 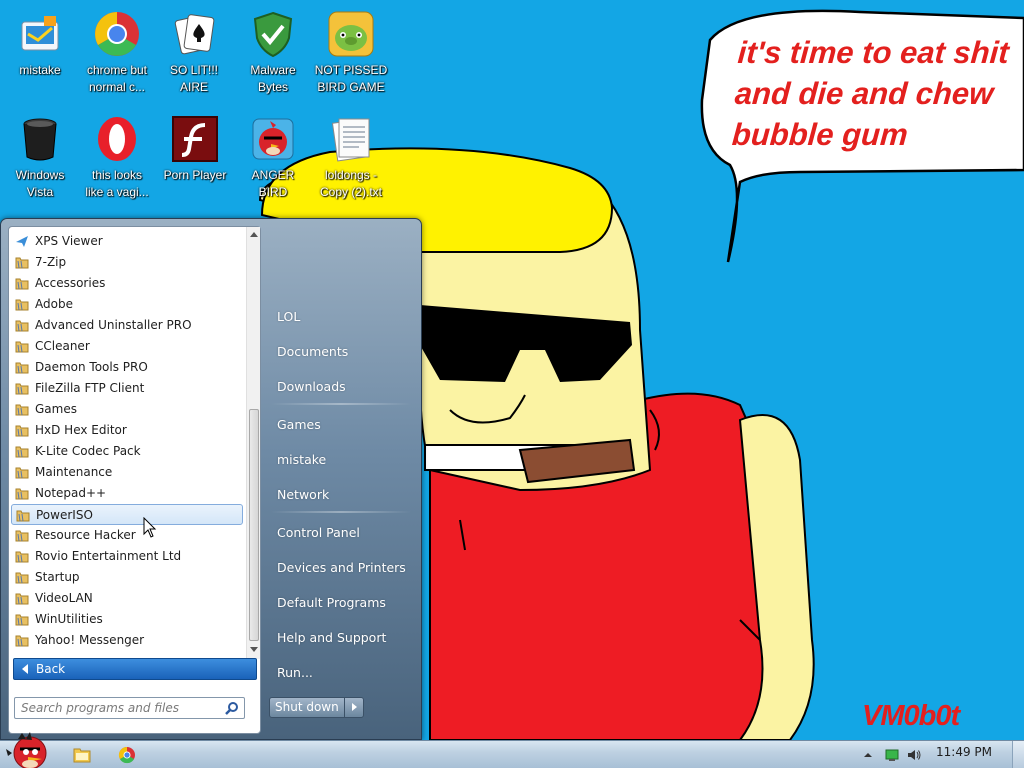 I want to click on scroll-thumb, so click(x=254, y=525).